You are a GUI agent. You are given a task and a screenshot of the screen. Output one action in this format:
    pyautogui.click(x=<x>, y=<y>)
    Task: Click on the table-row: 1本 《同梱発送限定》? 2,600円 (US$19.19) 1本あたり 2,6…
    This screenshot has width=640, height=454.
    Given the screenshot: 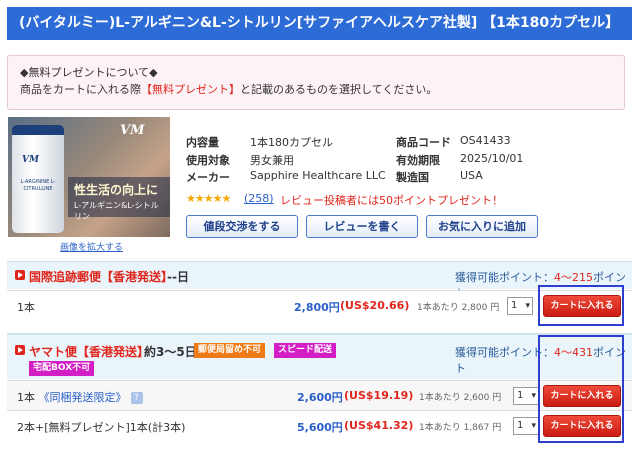 What is the action you would take?
    pyautogui.click(x=319, y=395)
    